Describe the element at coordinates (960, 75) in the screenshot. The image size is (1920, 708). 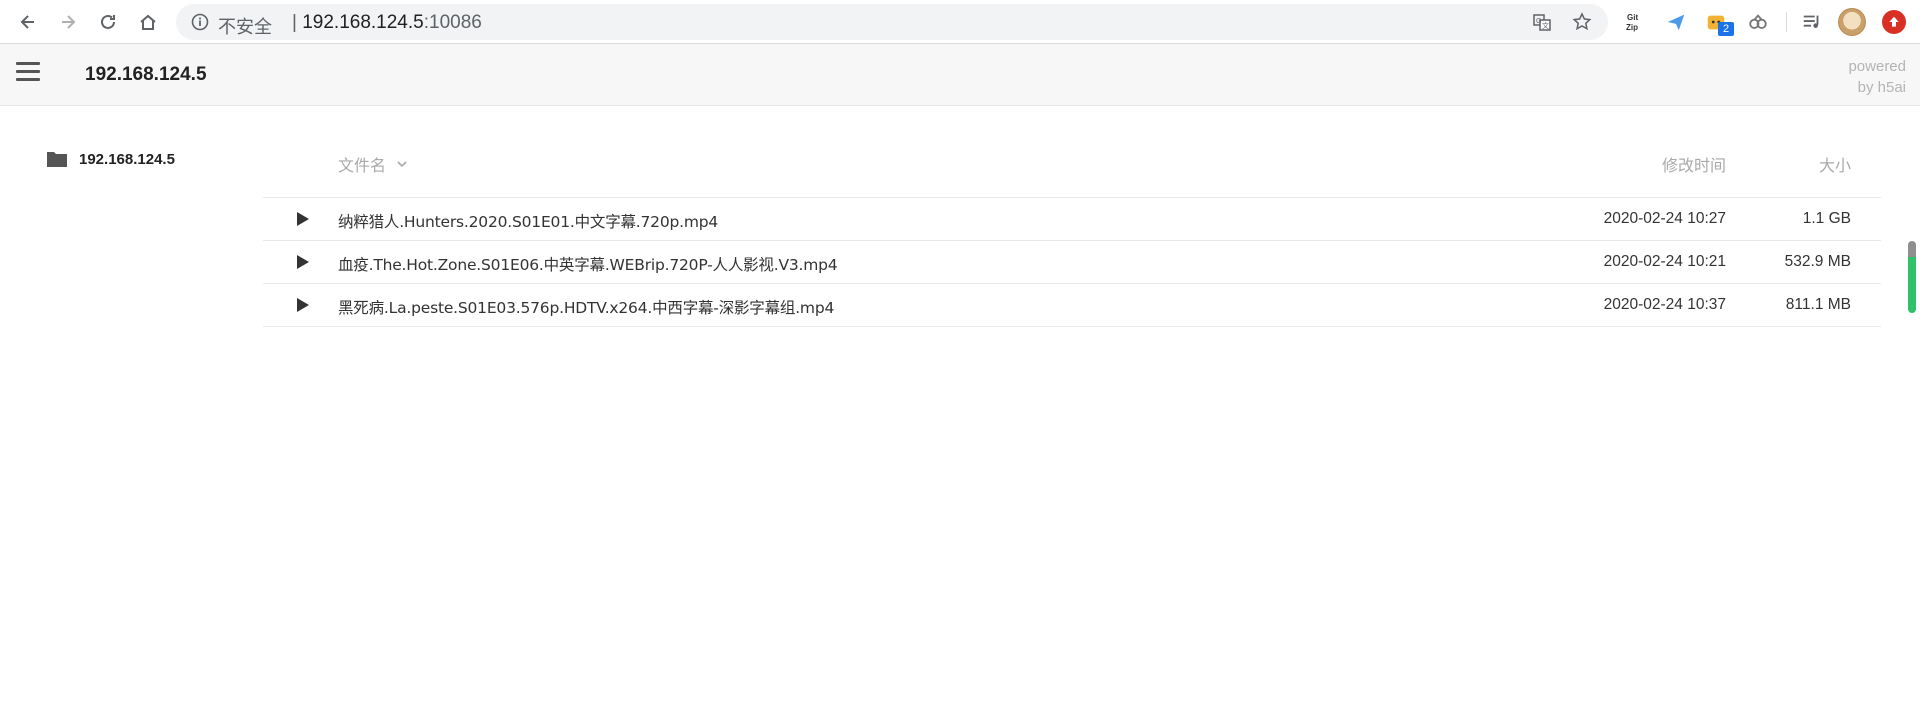
I see `app-header: 192.168.124.5 powered by h5ai` at that location.